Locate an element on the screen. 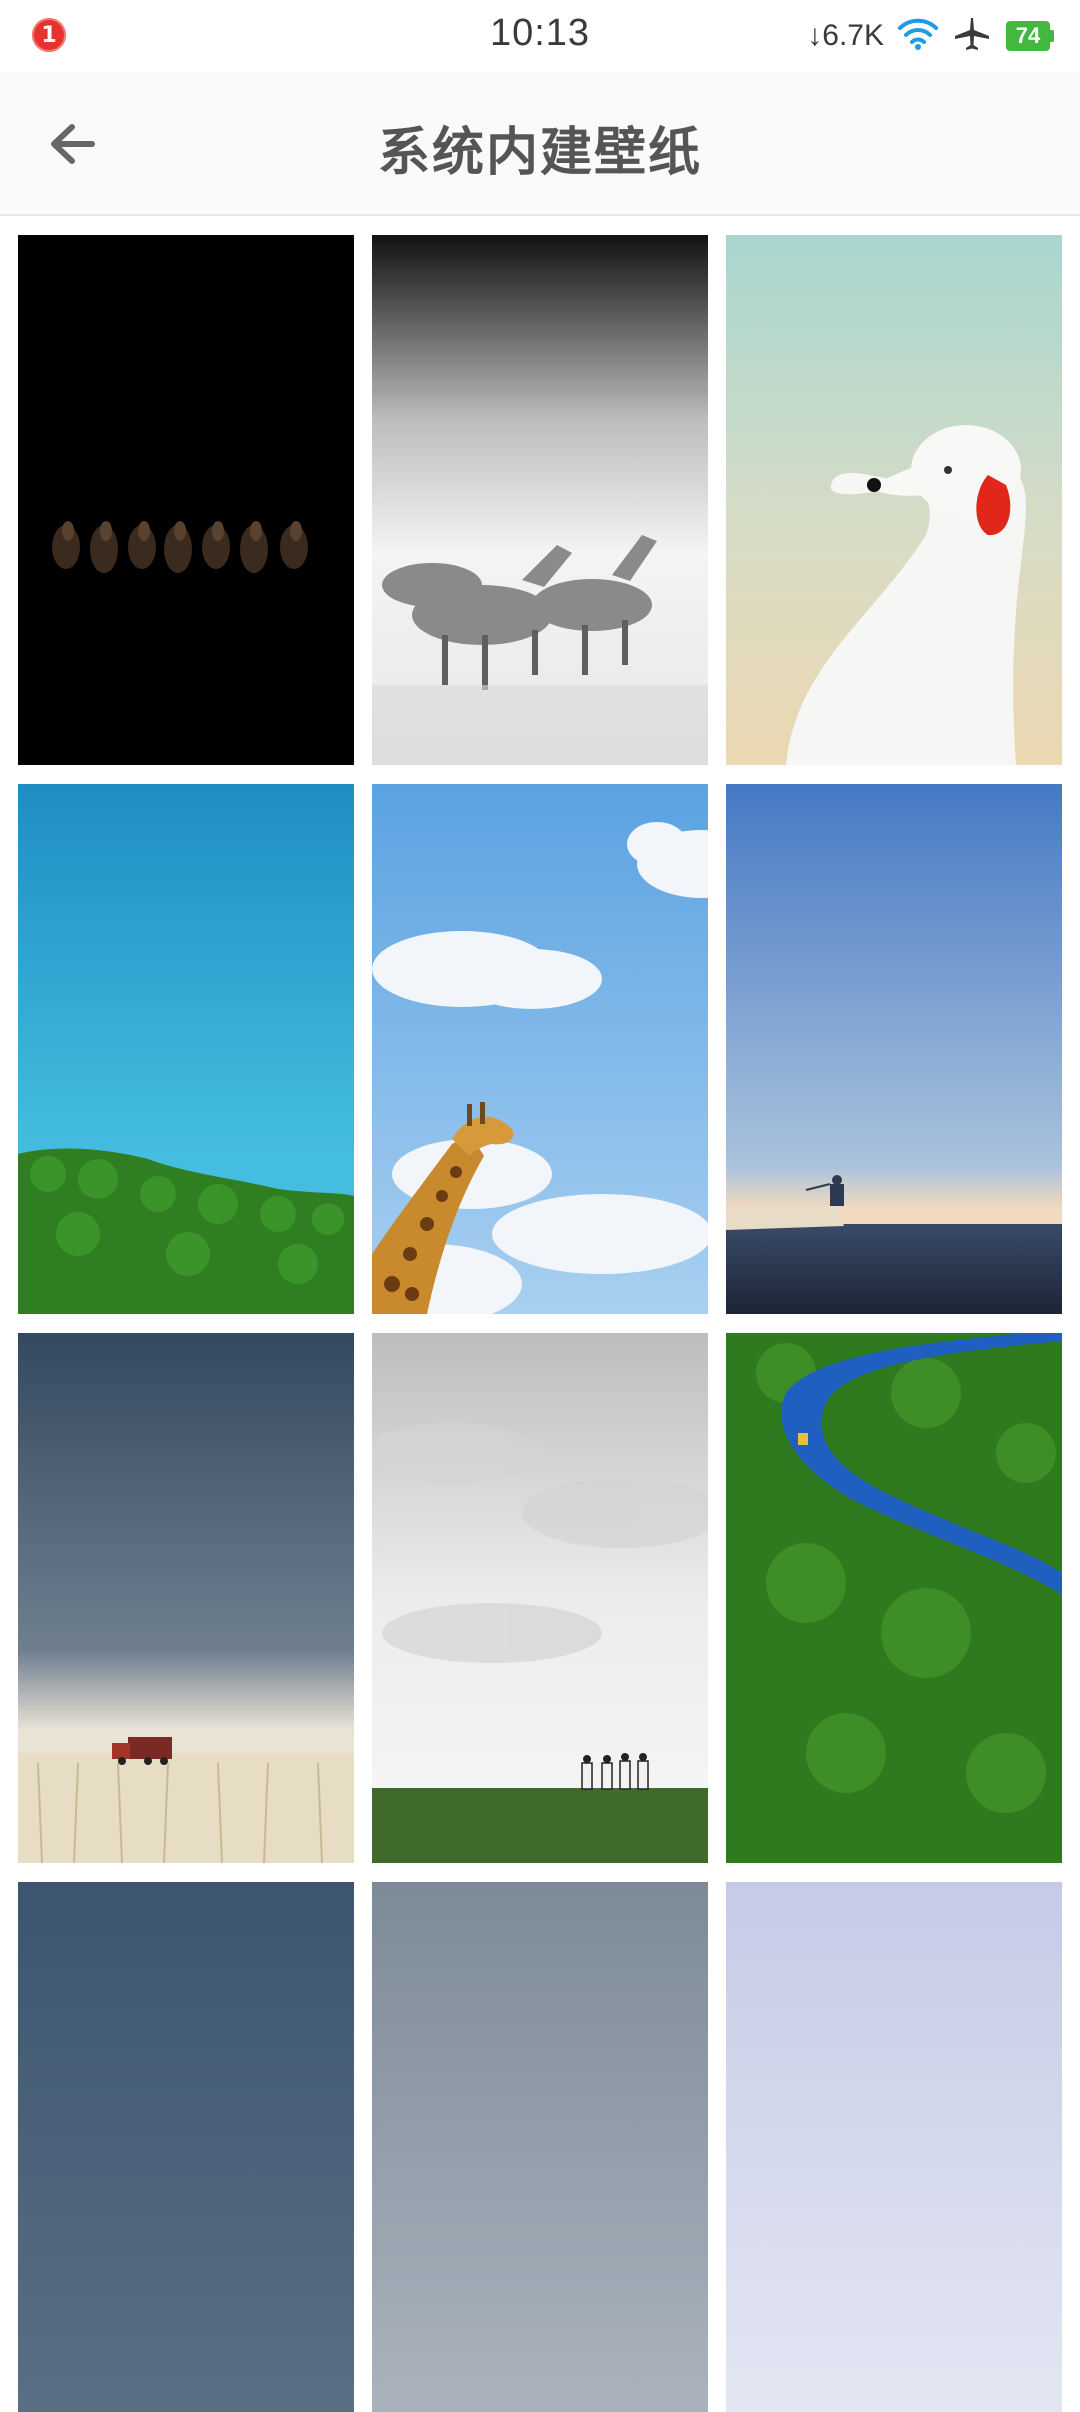 The width and height of the screenshot is (1080, 2412). wifi-icon is located at coordinates (918, 36).